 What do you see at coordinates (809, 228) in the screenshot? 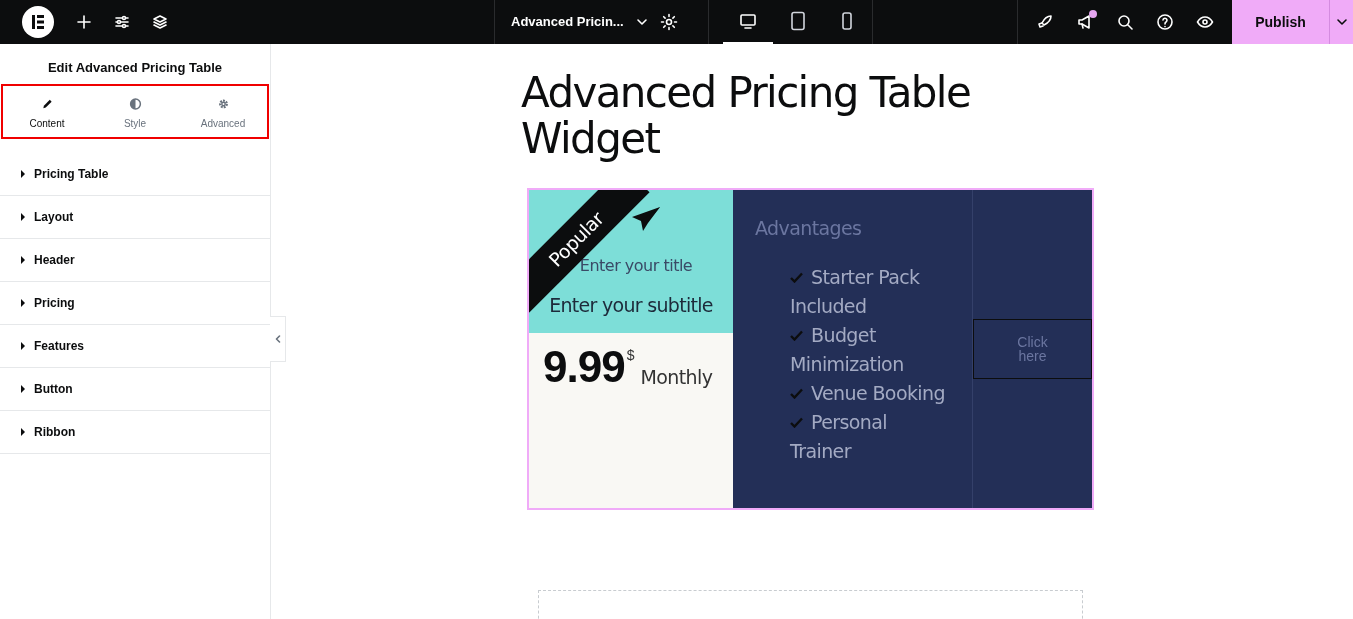
I see `features-title: Advantages` at bounding box center [809, 228].